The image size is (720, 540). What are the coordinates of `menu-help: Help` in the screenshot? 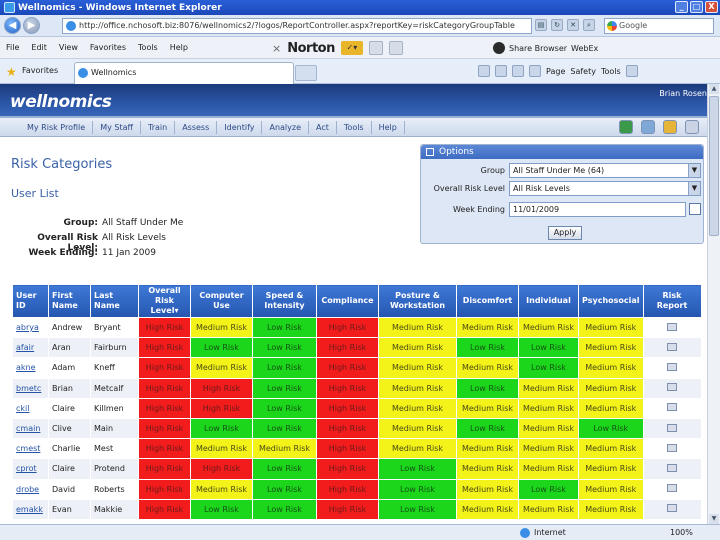 It's located at (179, 47).